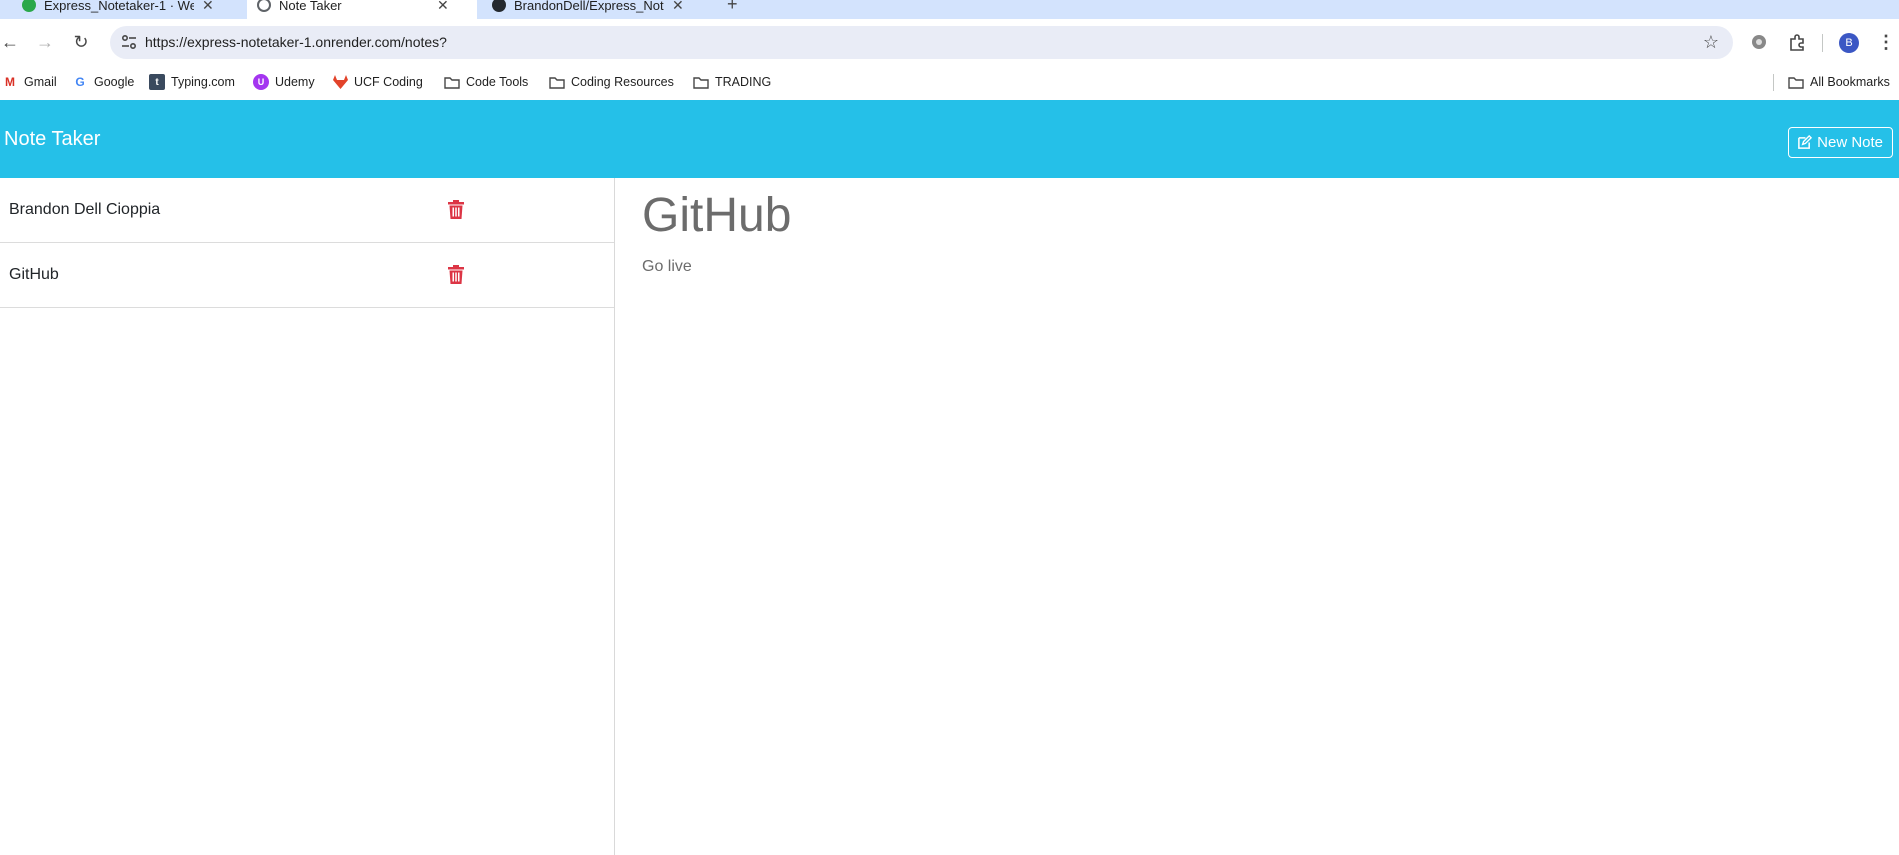 The height and width of the screenshot is (855, 1899). What do you see at coordinates (388, 82) in the screenshot?
I see `bookmark-label: UCF Coding` at bounding box center [388, 82].